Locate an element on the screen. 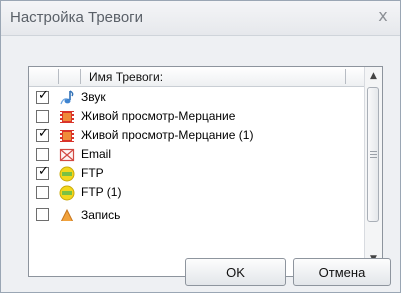 This screenshot has width=401, height=293. column-header-alarm-name: Имя Тревоги: is located at coordinates (126, 77).